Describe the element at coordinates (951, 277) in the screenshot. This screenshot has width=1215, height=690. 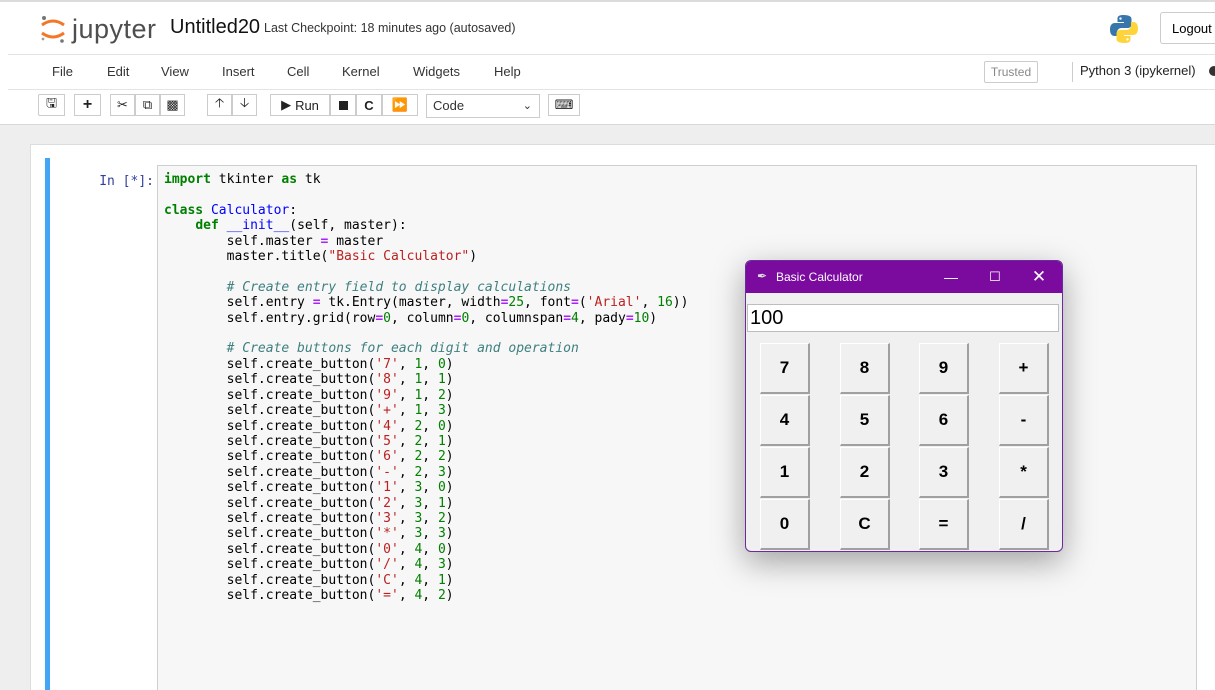
I see `minimize-button: —` at that location.